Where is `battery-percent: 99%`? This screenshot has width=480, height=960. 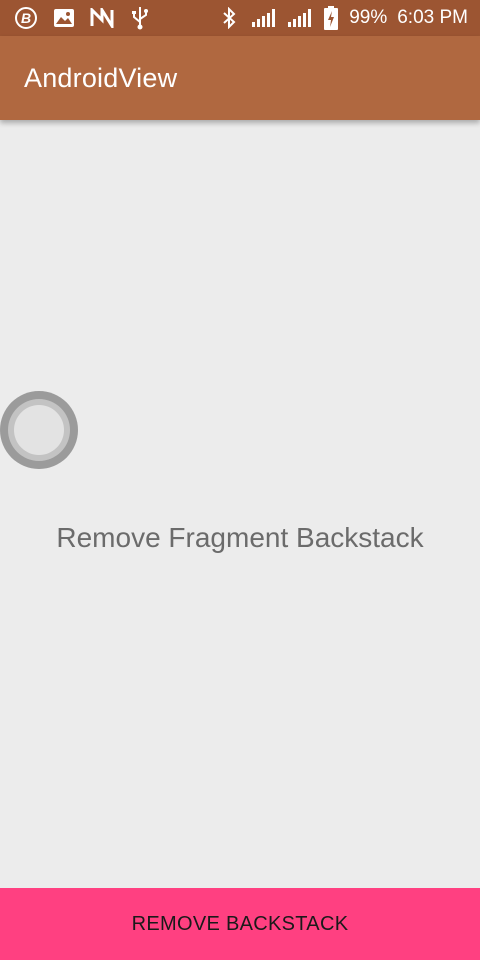 battery-percent: 99% is located at coordinates (368, 17).